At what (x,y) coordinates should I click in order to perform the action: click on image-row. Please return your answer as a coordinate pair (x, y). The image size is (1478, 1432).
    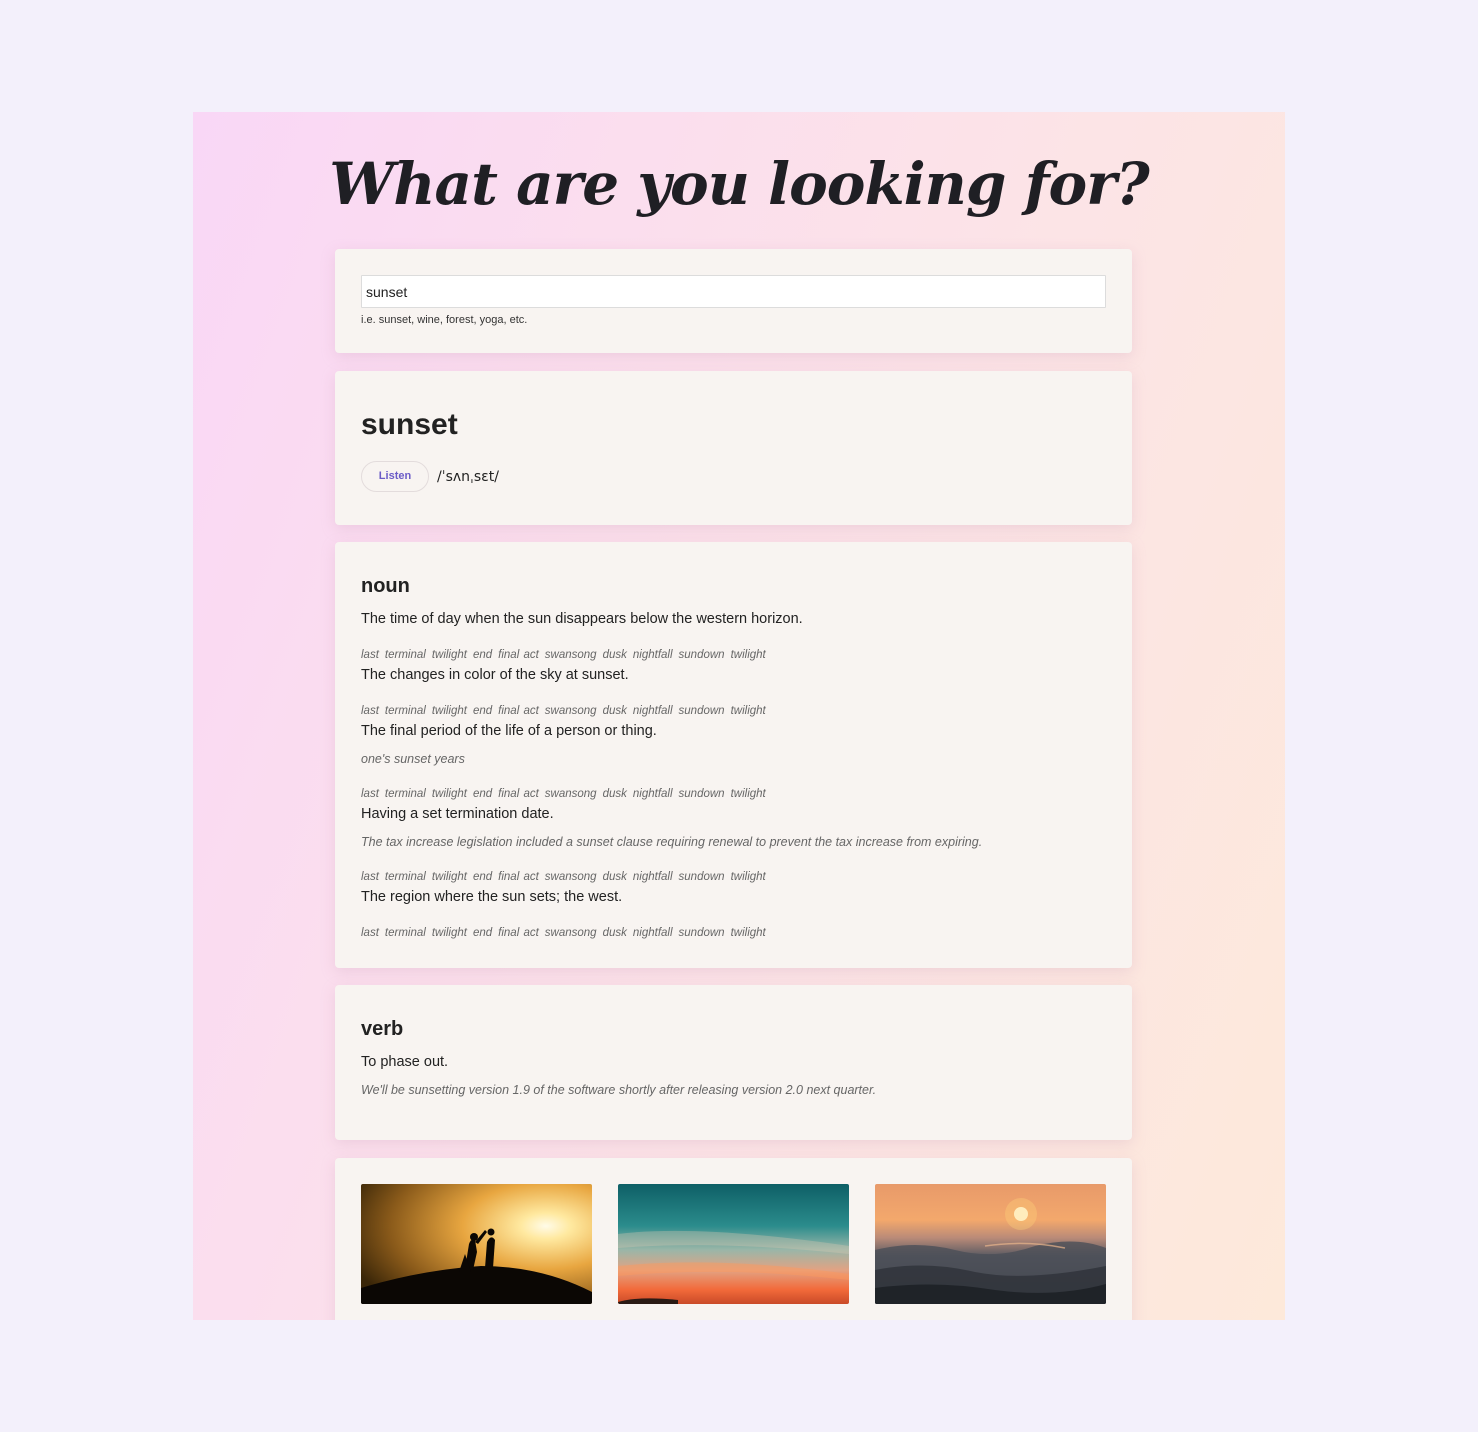
    Looking at the image, I should click on (733, 1244).